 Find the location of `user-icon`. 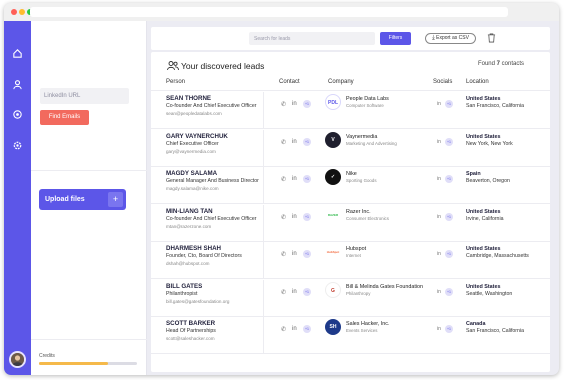

user-icon is located at coordinates (17, 84).